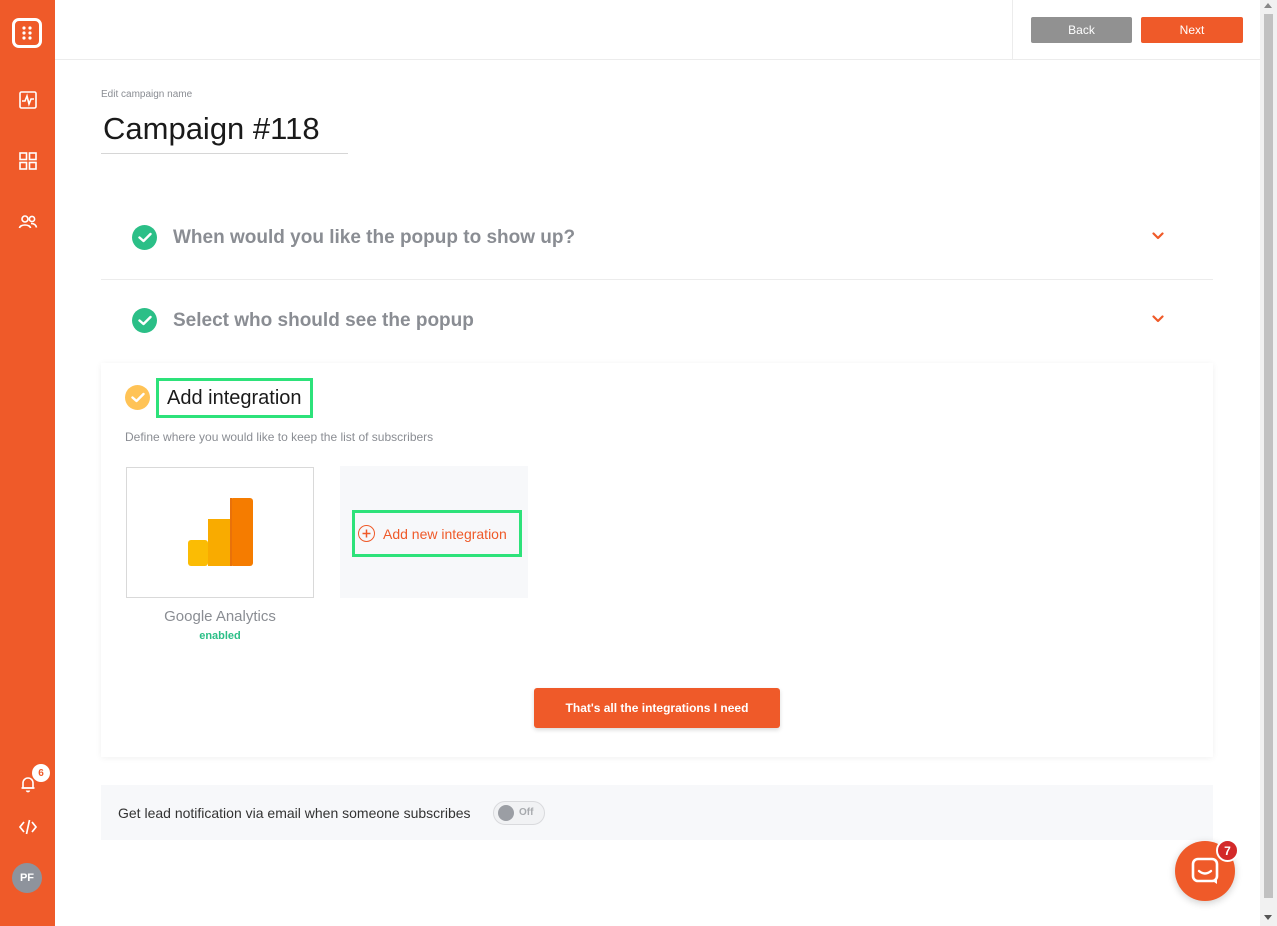 This screenshot has height=926, width=1277. Describe the element at coordinates (1268, 456) in the screenshot. I see `scrollbar-thumb` at that location.